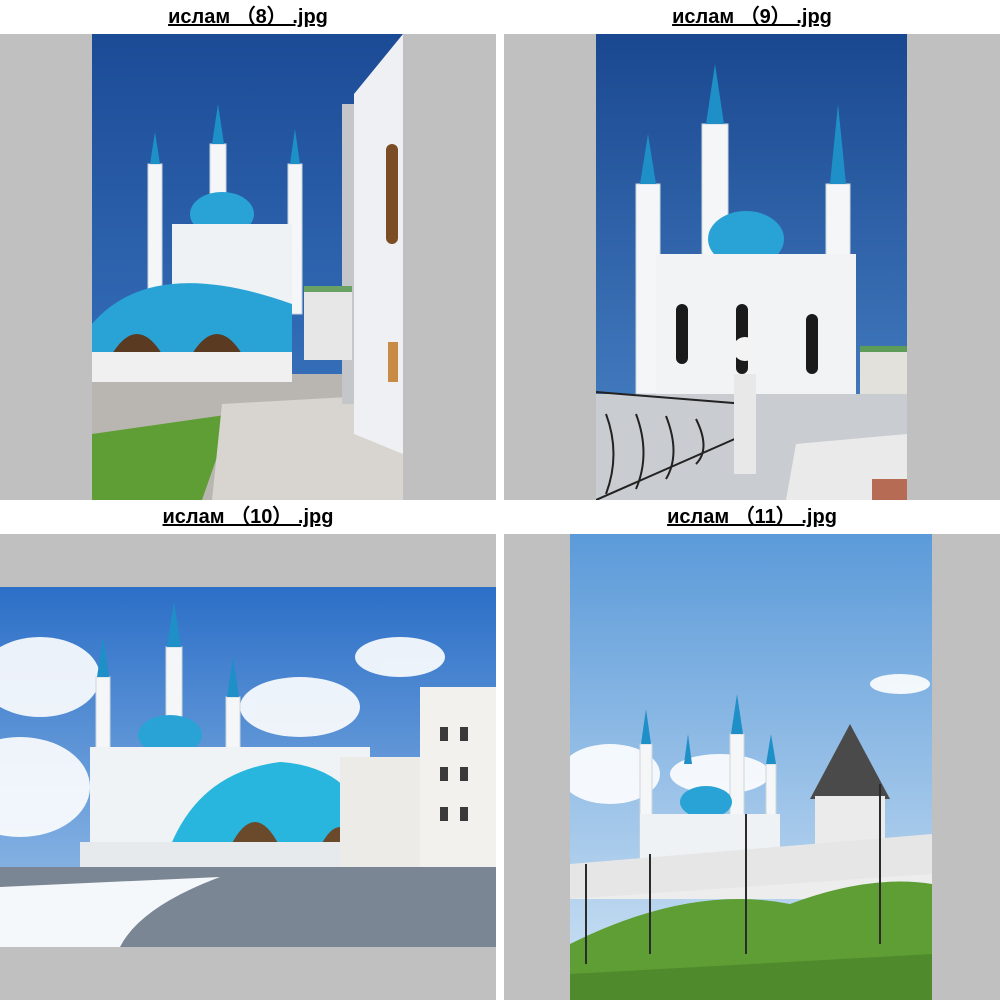 The image size is (1000, 1000). Describe the element at coordinates (248, 17) in the screenshot. I see `thumbnail-caption: ислам （8） .jpg` at that location.